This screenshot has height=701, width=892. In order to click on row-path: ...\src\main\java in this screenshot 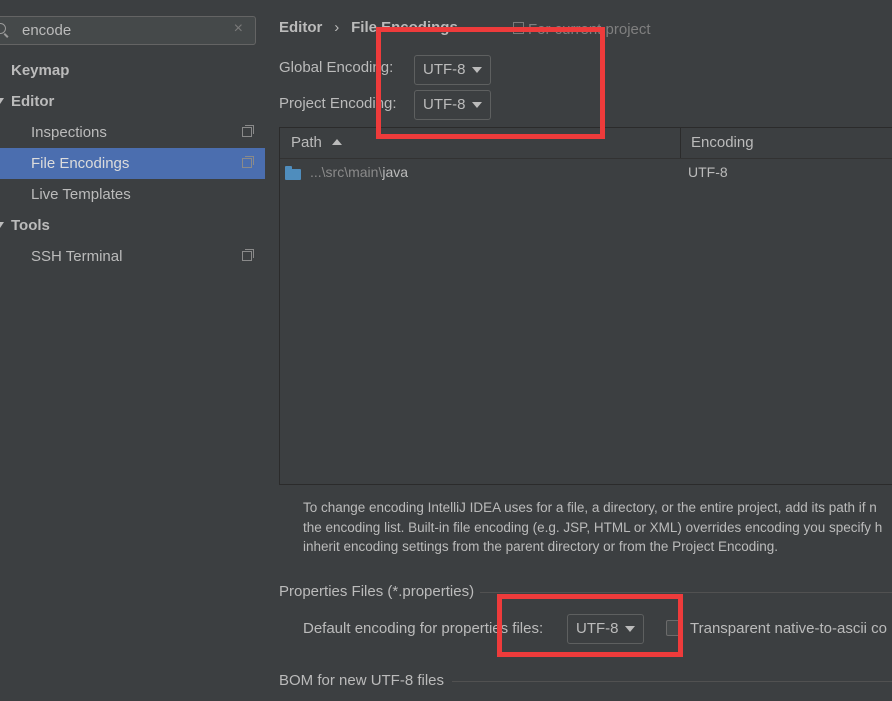, I will do `click(359, 172)`.